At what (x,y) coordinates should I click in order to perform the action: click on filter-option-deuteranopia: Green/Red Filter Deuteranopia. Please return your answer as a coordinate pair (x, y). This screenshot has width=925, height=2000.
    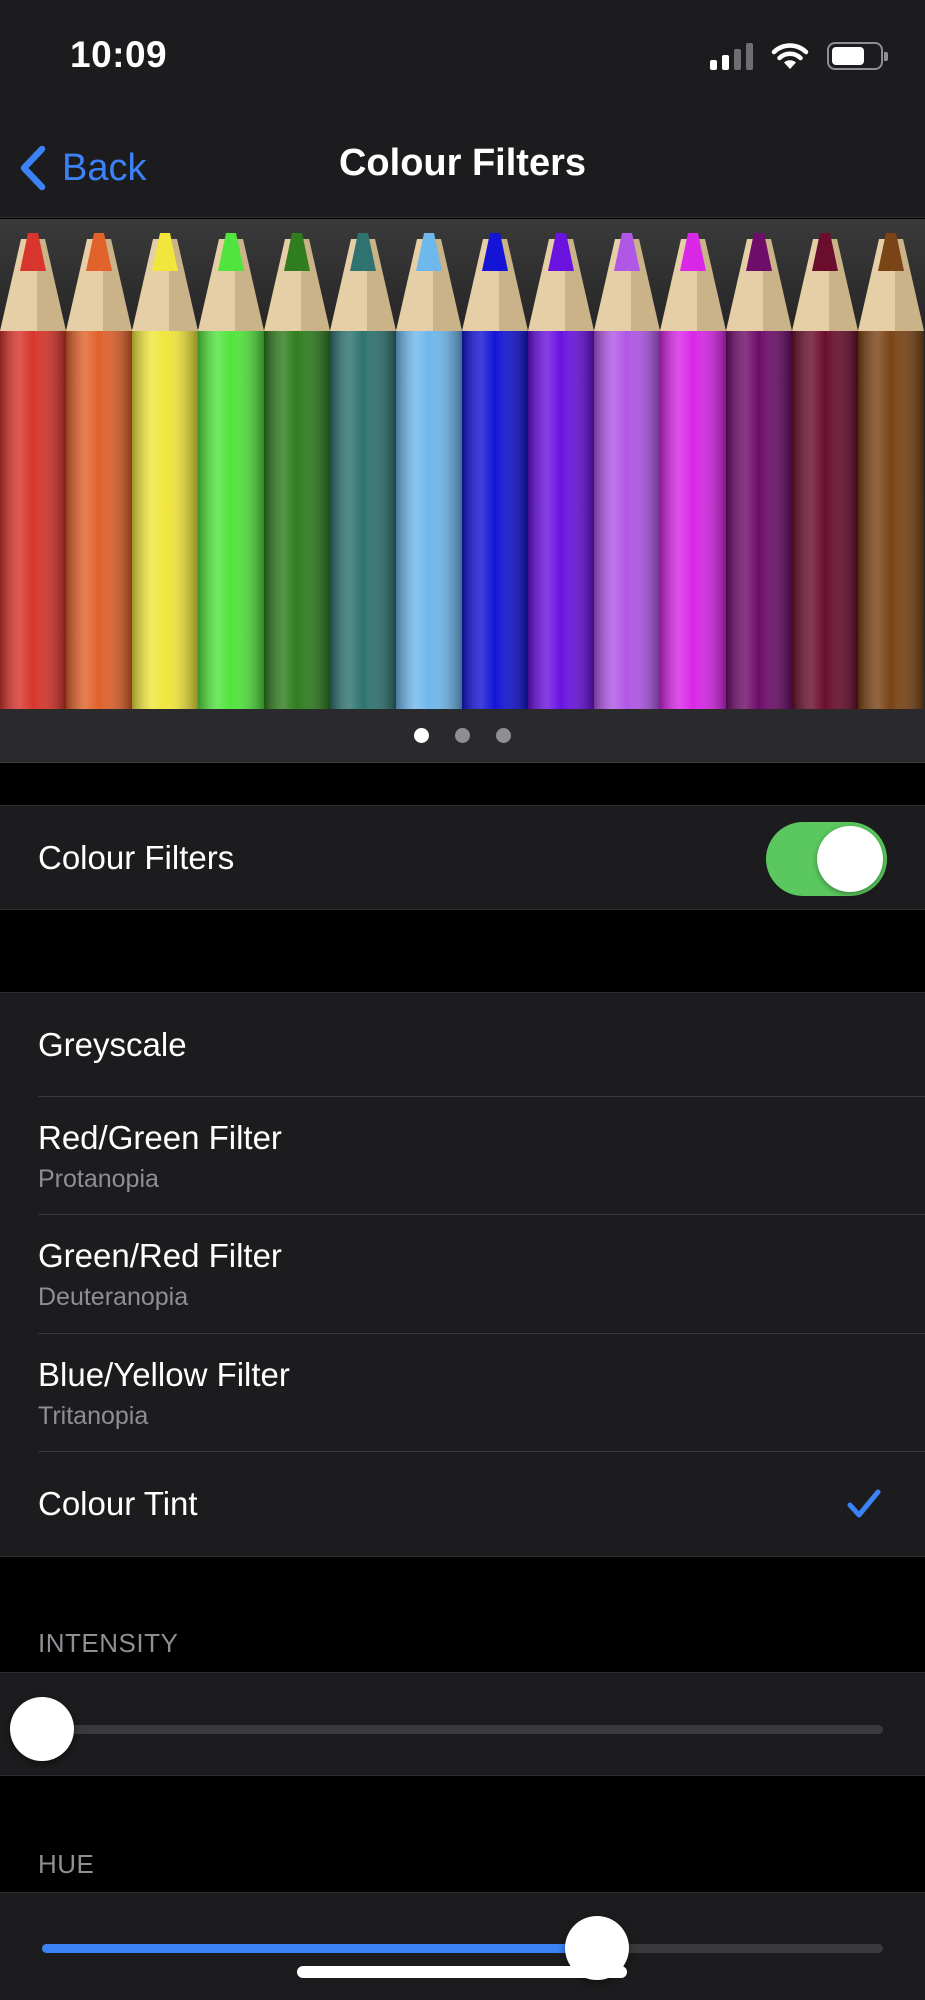
    Looking at the image, I should click on (462, 1274).